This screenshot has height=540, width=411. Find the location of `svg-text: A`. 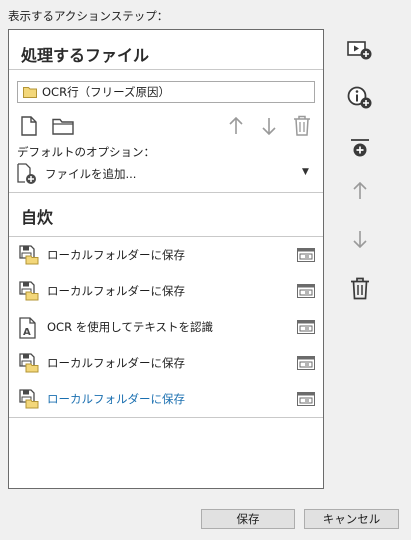

svg-text: A is located at coordinates (27, 332).